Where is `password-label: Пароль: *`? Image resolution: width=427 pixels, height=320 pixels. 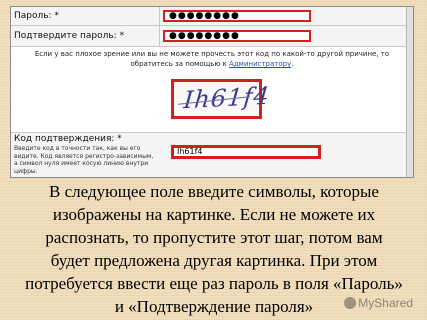 password-label: Пароль: * is located at coordinates (36, 16).